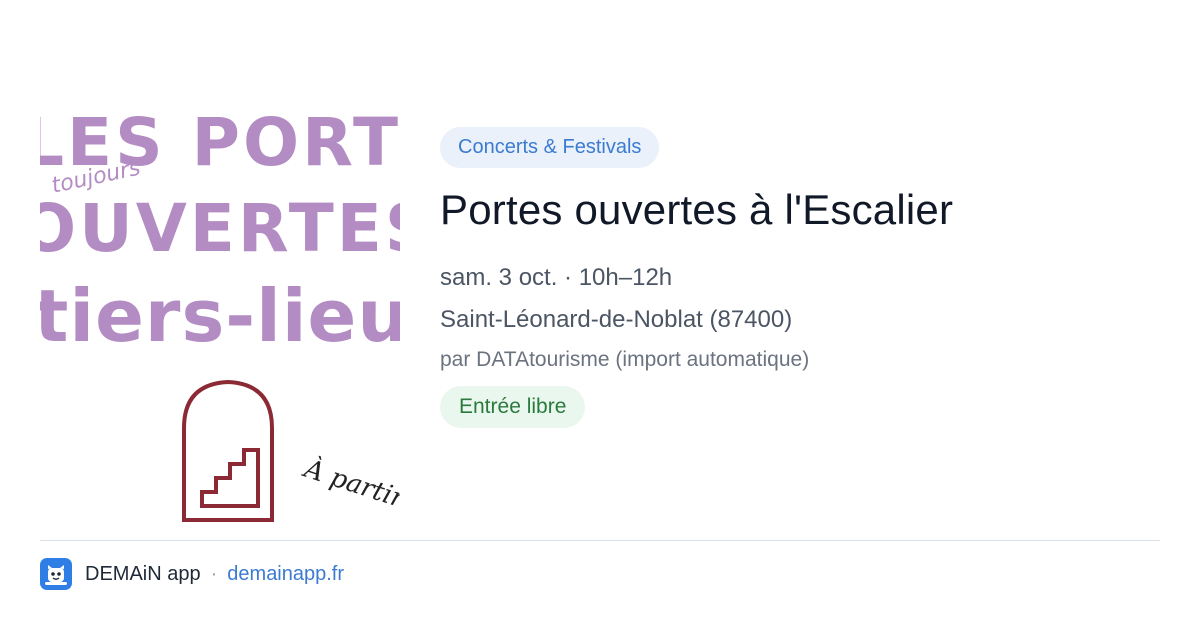 The height and width of the screenshot is (630, 1200). Describe the element at coordinates (143, 573) in the screenshot. I see `app-name: DEMAiN app` at that location.